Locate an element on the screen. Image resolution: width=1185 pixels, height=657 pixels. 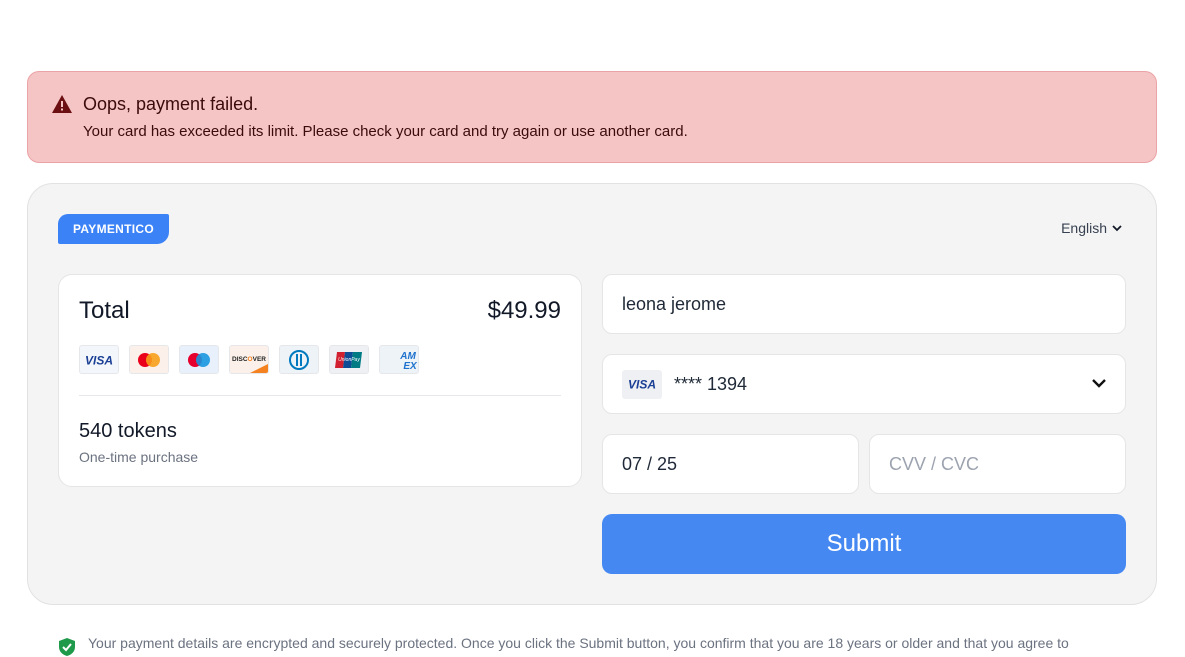
shield-check-icon is located at coordinates (67, 647).